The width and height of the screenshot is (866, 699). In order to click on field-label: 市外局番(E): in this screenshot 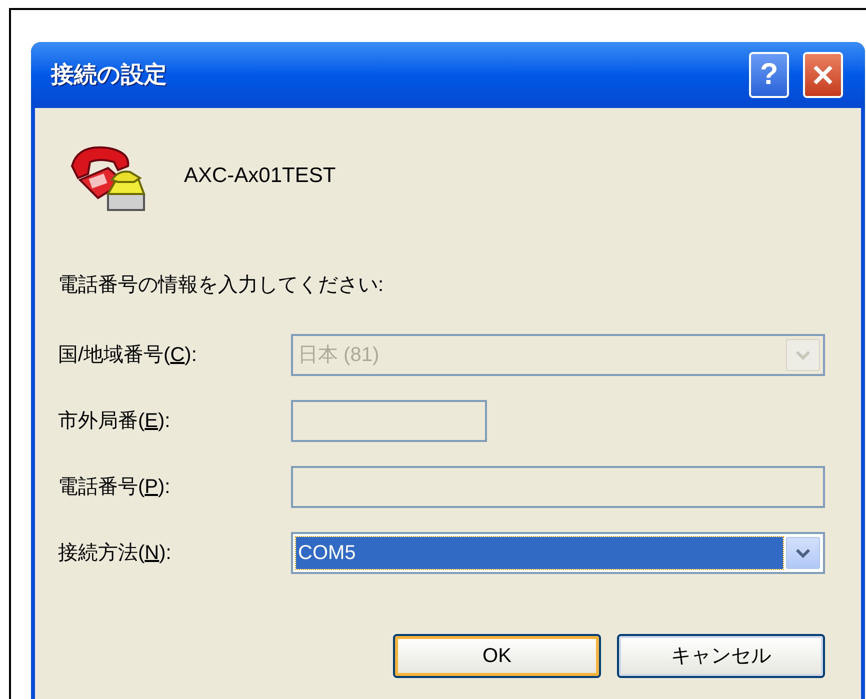, I will do `click(115, 421)`.